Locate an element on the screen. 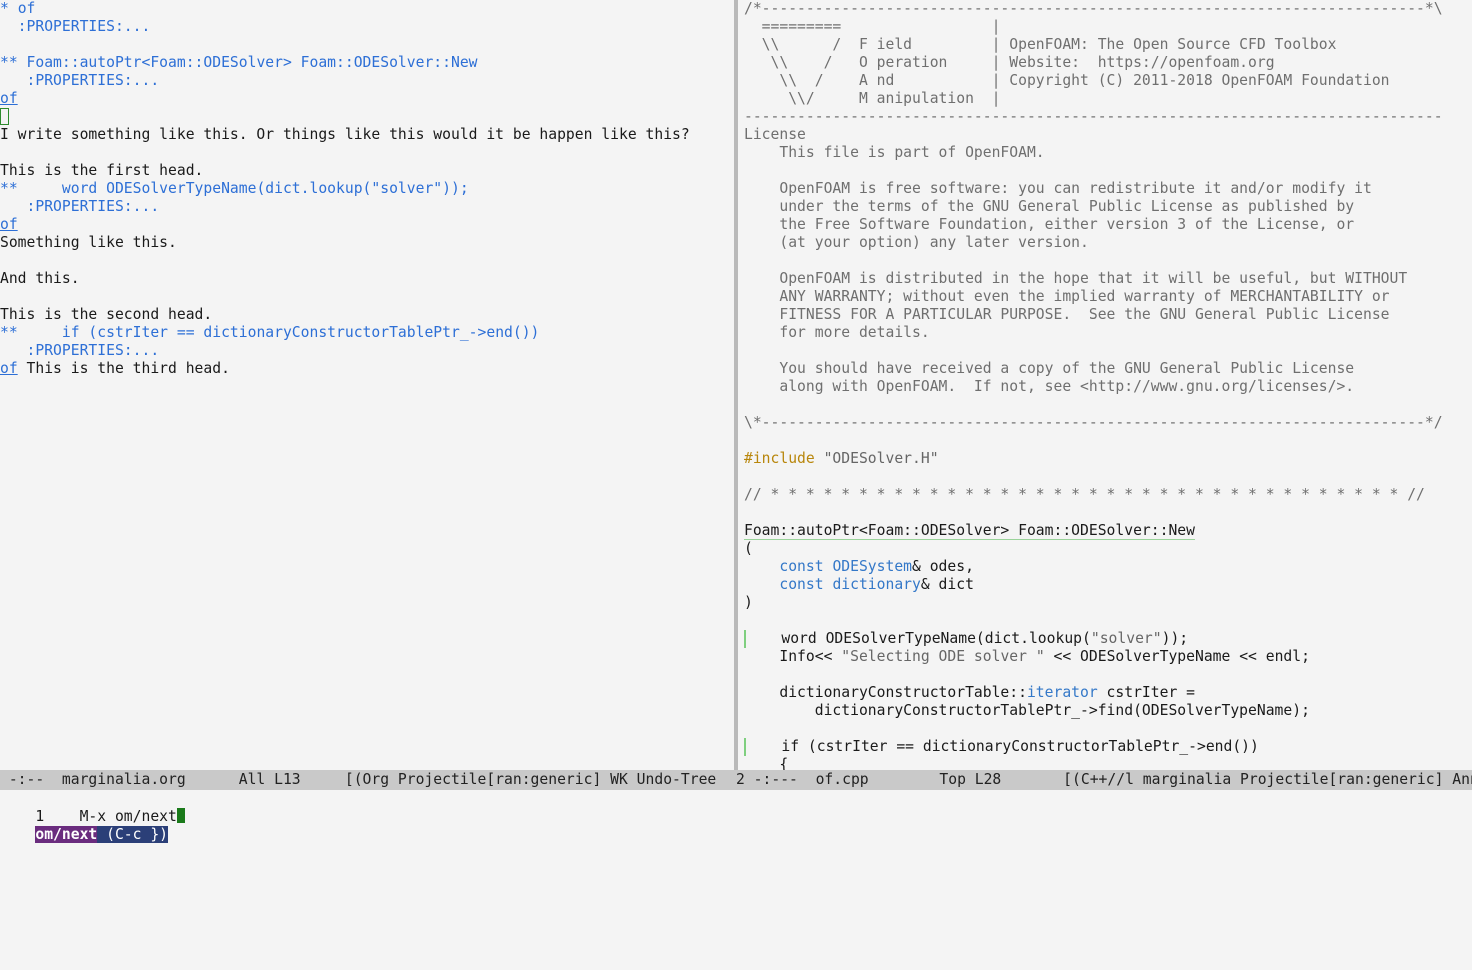 Image resolution: width=1472 pixels, height=970 pixels. code-line: ========= | is located at coordinates (872, 27).